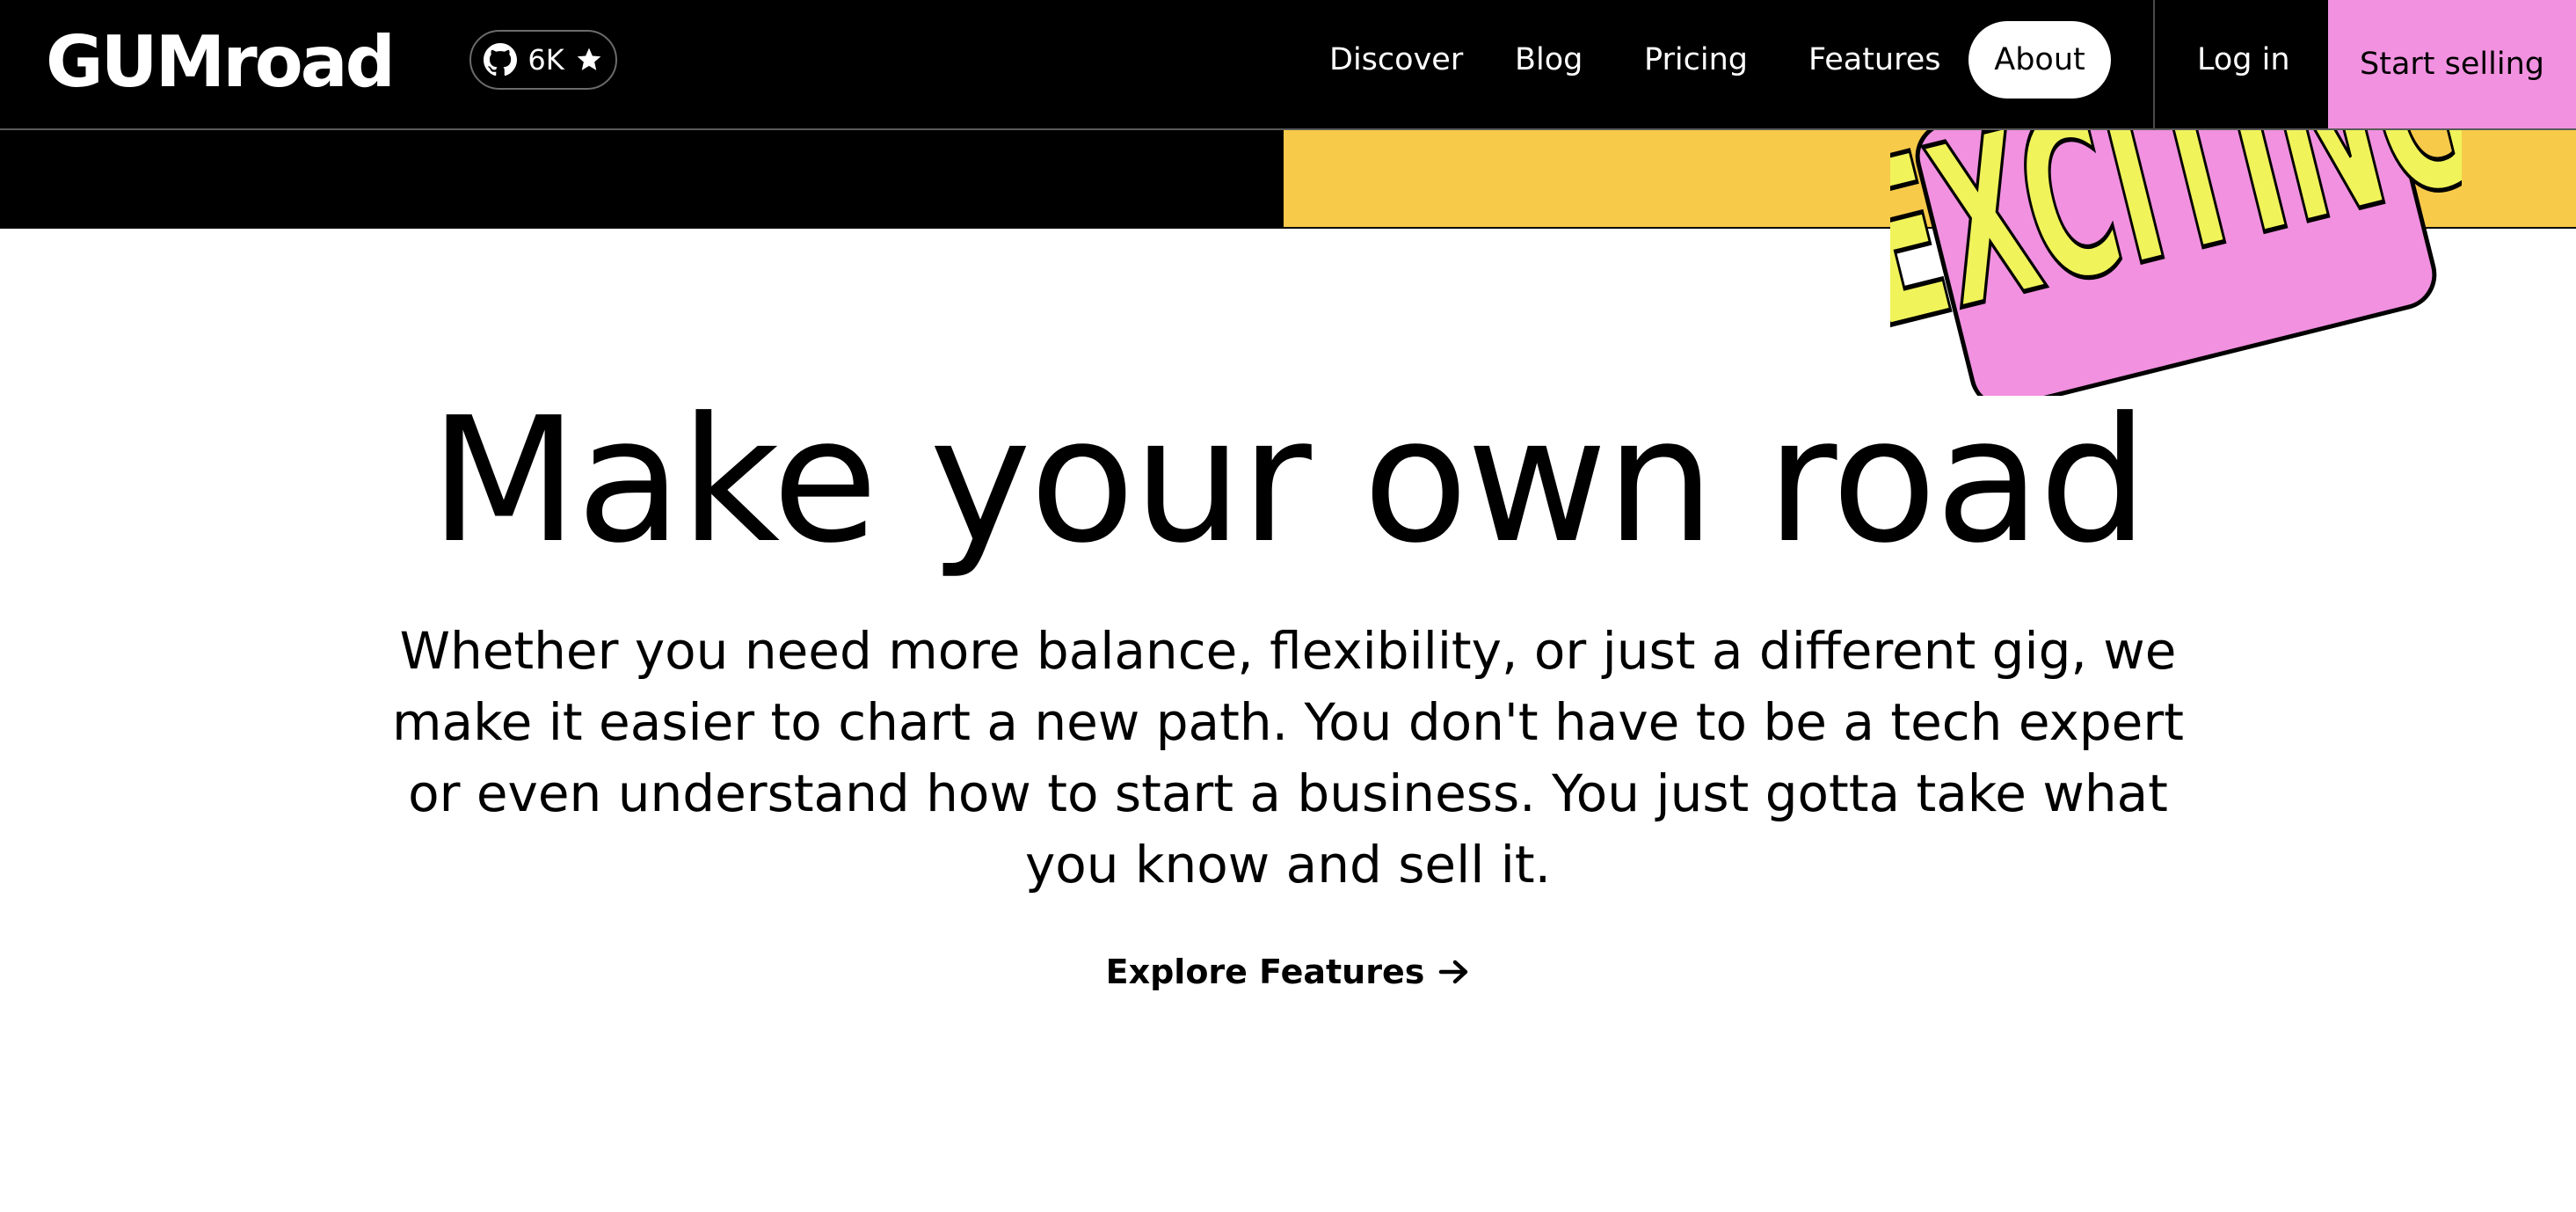  Describe the element at coordinates (642, 179) in the screenshot. I see `banner-black-strip` at that location.